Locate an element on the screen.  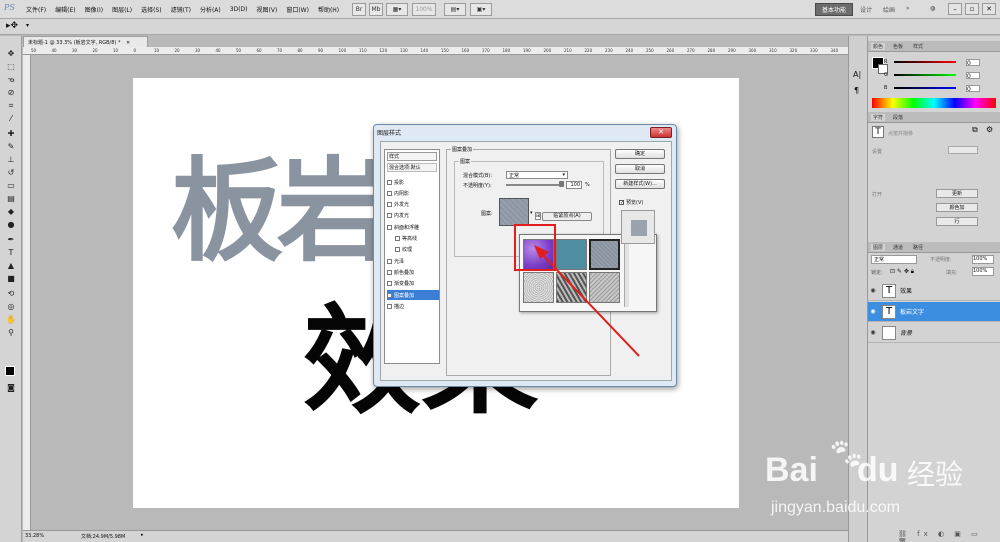
eyedropper-tool-icon: ⁄ is located at coordinates (11, 118).